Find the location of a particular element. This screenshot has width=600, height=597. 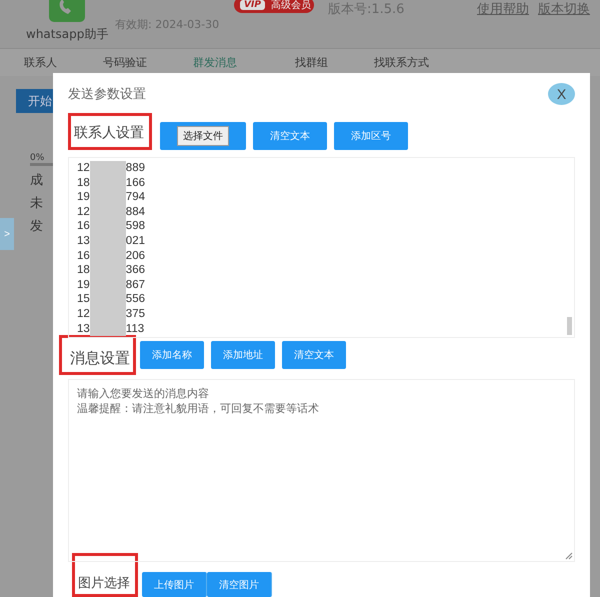

status-text: 发 is located at coordinates (36, 226).